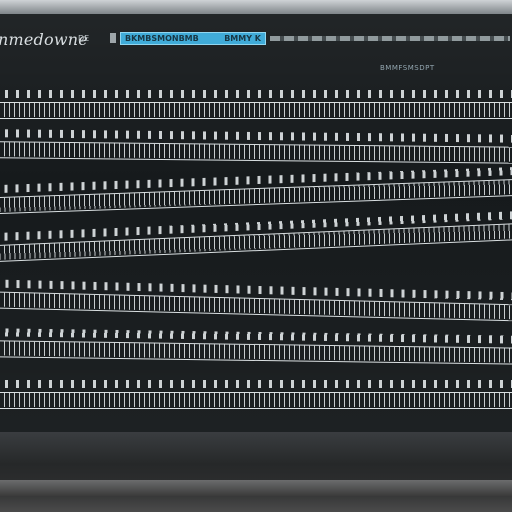 Image resolution: width=512 pixels, height=512 pixels. What do you see at coordinates (113, 38) in the screenshot?
I see `separator-icon` at bounding box center [113, 38].